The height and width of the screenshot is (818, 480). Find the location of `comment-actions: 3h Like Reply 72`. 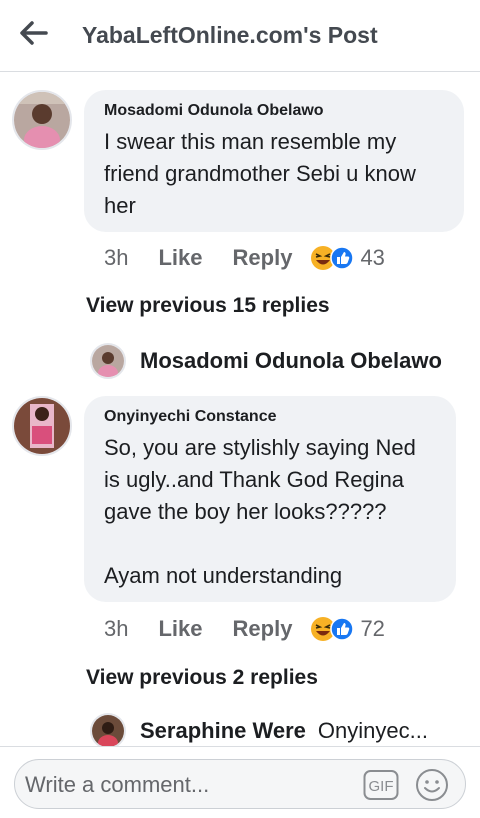

comment-actions: 3h Like Reply 72 is located at coordinates (244, 629).